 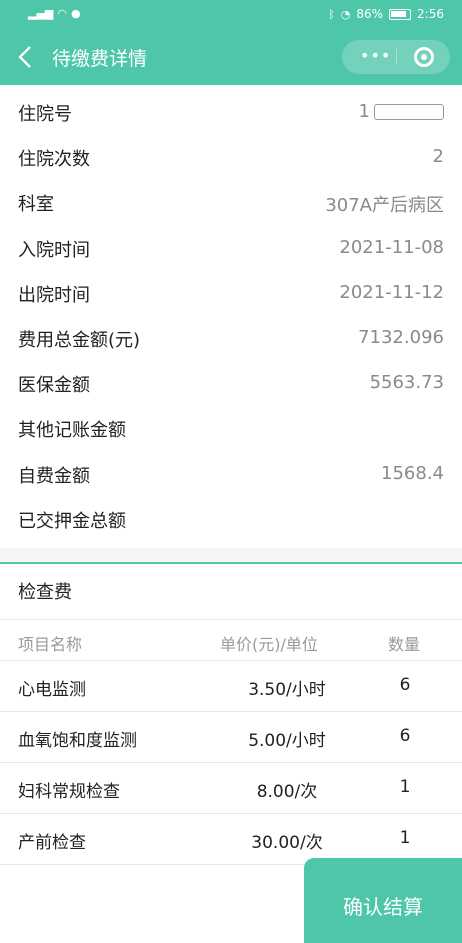 What do you see at coordinates (77, 741) in the screenshot?
I see `row-item-name: 血氧饱和度监测` at bounding box center [77, 741].